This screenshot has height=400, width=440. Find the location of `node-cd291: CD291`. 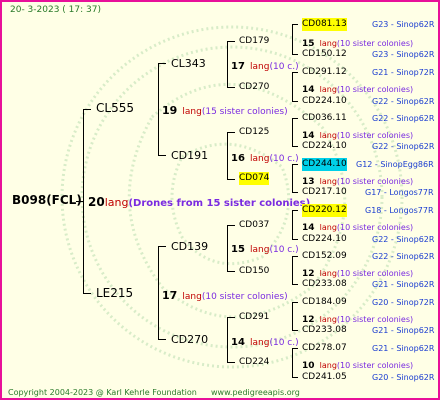

node-cd291: CD291 is located at coordinates (254, 317).